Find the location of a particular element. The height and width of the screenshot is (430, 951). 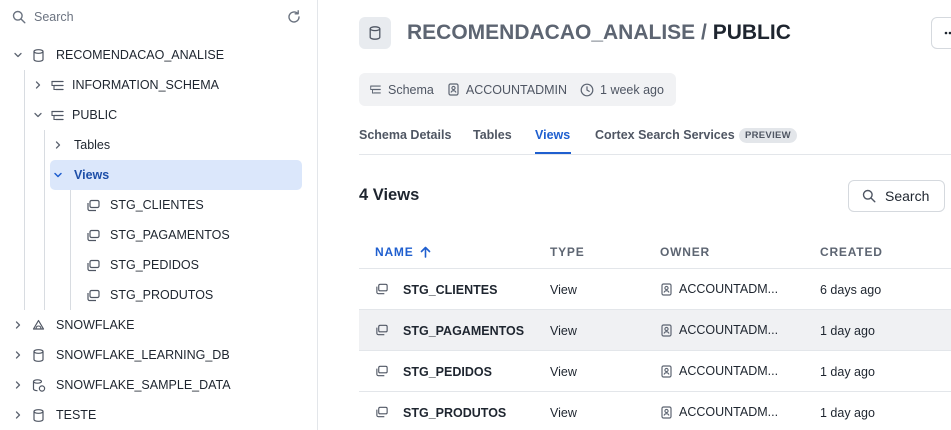

views-search-button: Search is located at coordinates (896, 196).